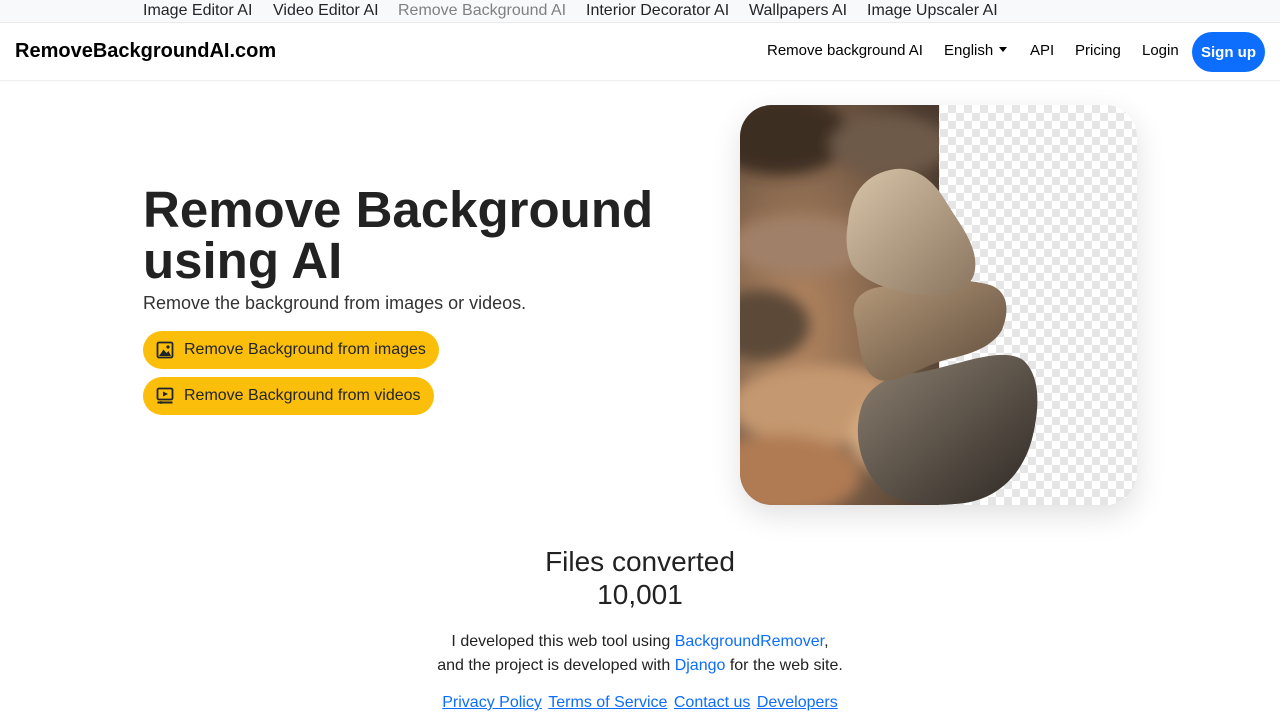 The width and height of the screenshot is (1280, 720). I want to click on credits-line1-suffix: ,, so click(826, 641).